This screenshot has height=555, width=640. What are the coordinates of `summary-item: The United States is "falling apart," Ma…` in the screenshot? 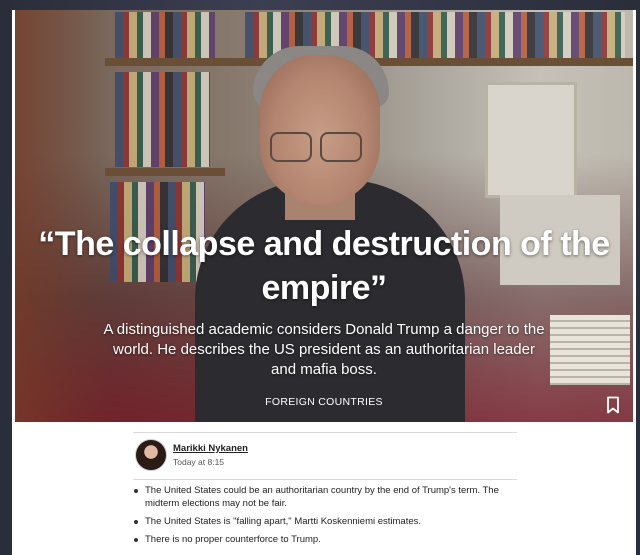 It's located at (333, 521).